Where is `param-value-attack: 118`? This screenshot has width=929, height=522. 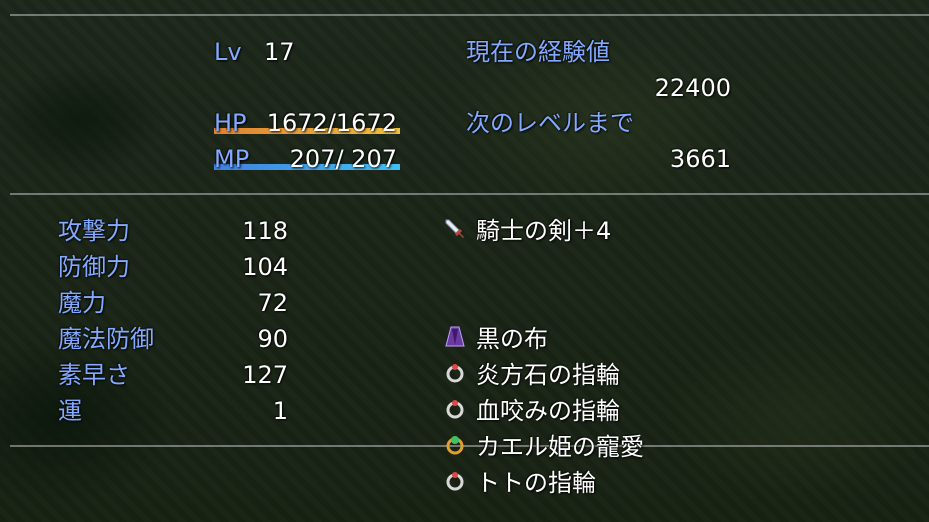 param-value-attack: 118 is located at coordinates (265, 231).